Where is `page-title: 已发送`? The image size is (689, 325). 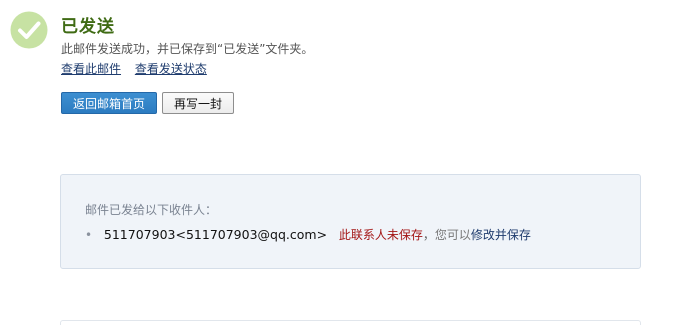
page-title: 已发送 is located at coordinates (88, 27).